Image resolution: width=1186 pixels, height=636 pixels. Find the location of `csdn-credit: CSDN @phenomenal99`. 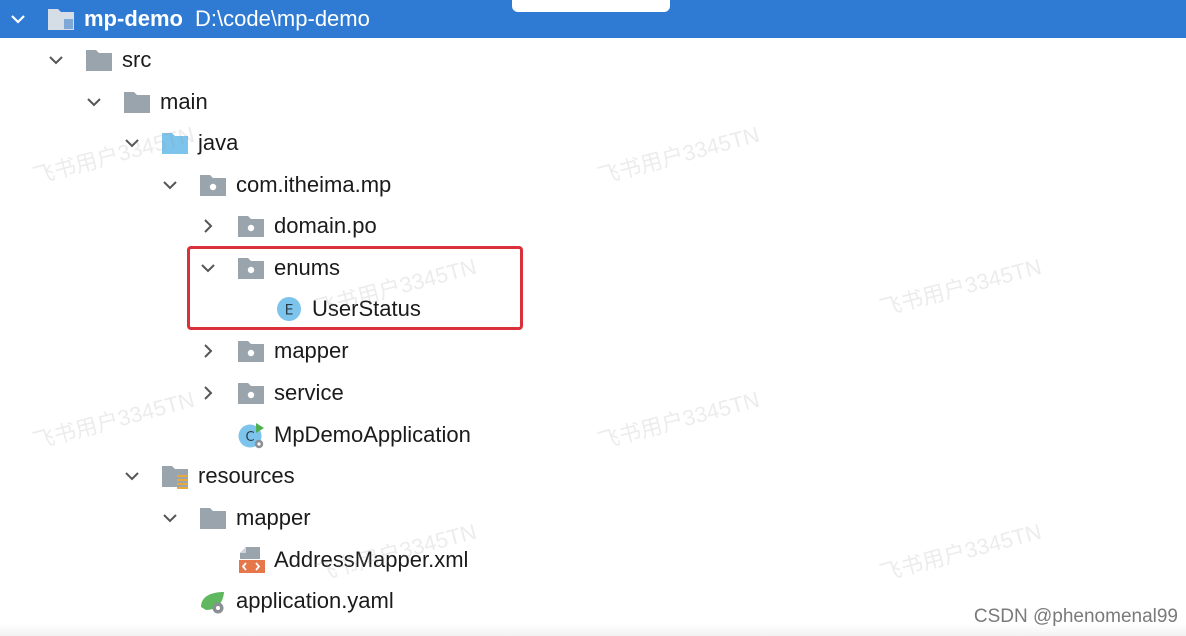

csdn-credit: CSDN @phenomenal99 is located at coordinates (1075, 616).